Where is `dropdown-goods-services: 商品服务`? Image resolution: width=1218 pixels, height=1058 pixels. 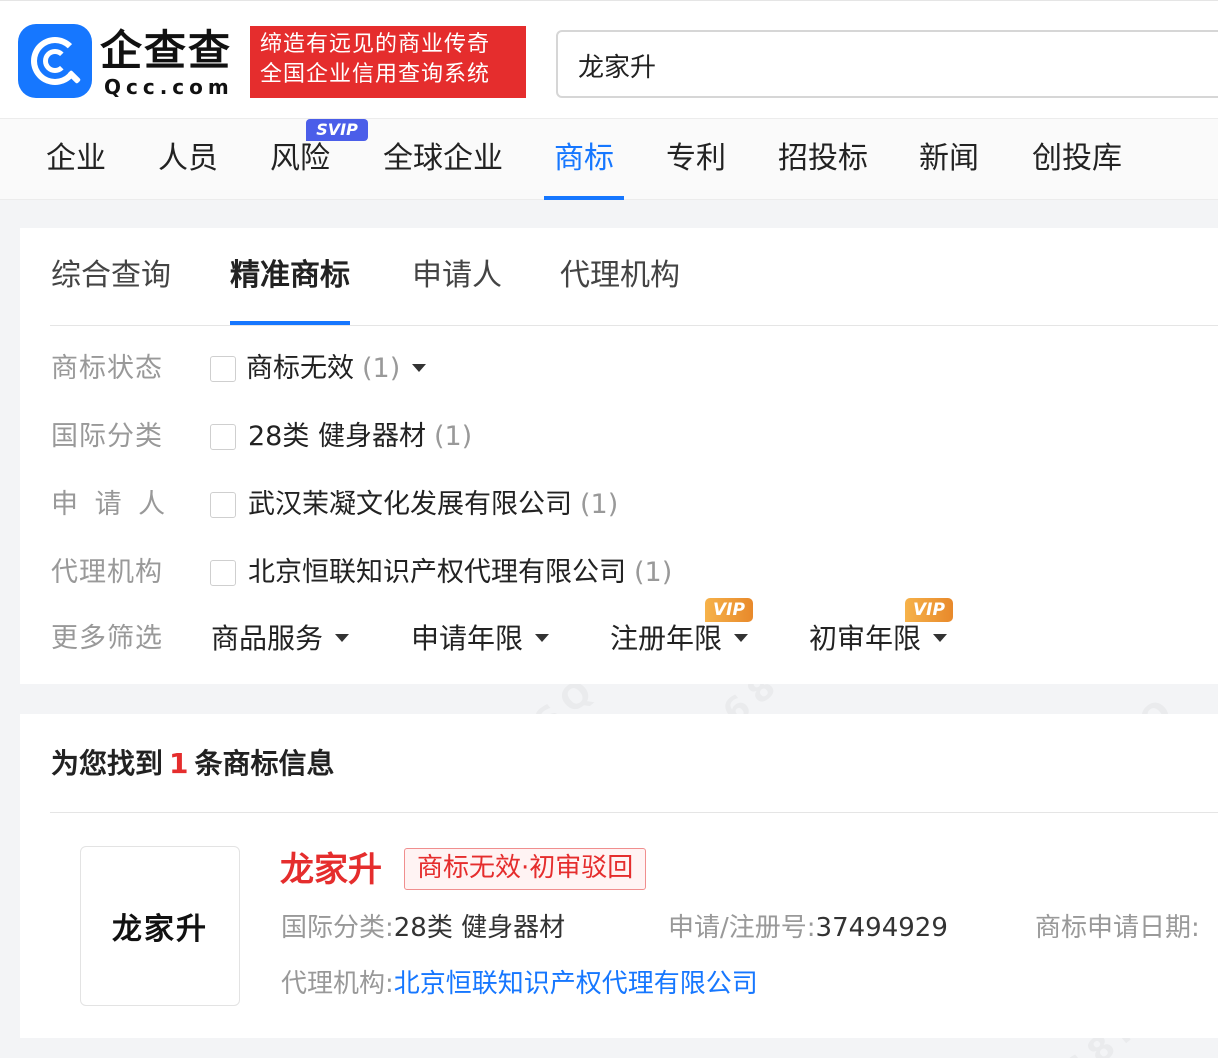 dropdown-goods-services: 商品服务 is located at coordinates (280, 639).